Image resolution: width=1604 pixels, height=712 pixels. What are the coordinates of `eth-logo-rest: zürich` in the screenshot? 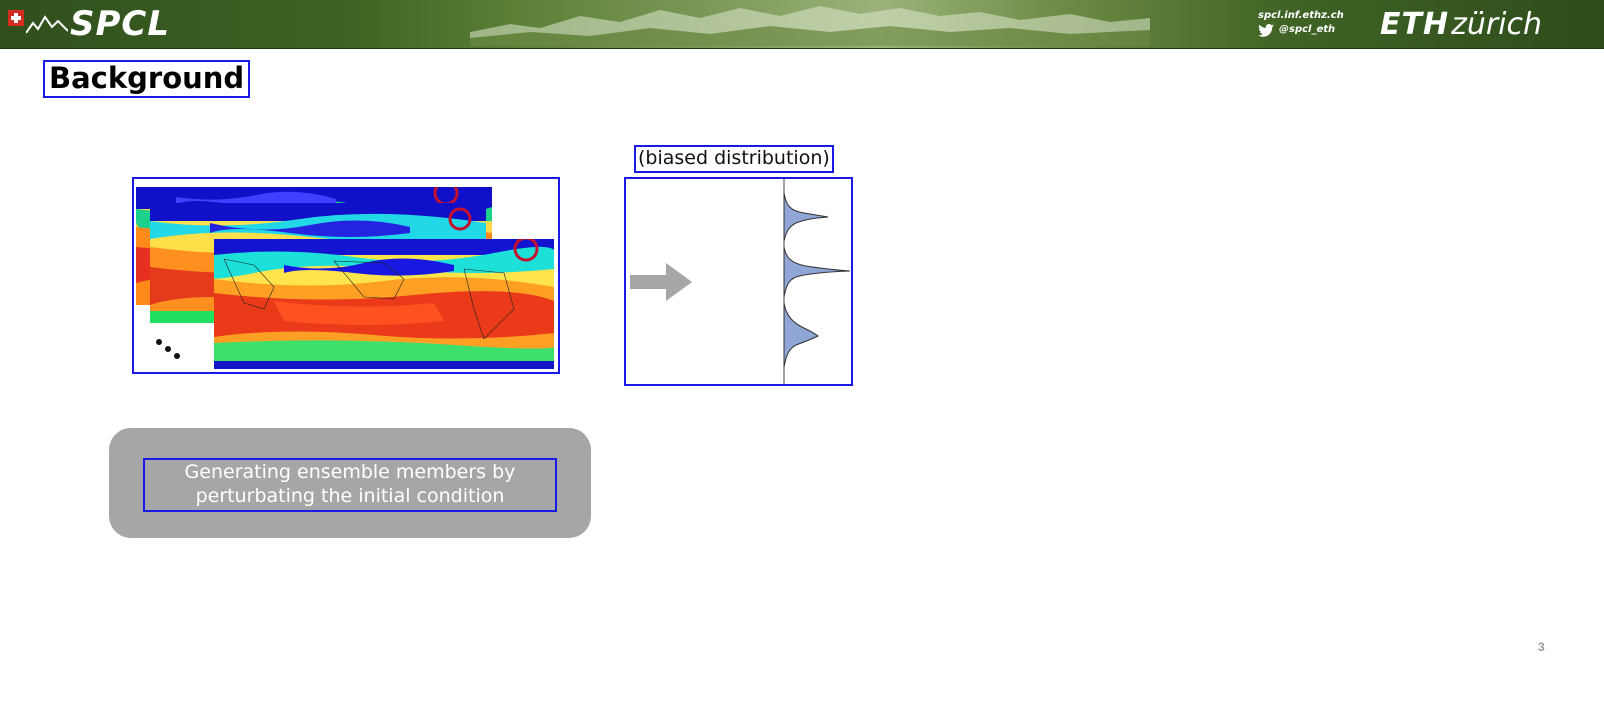 It's located at (1497, 24).